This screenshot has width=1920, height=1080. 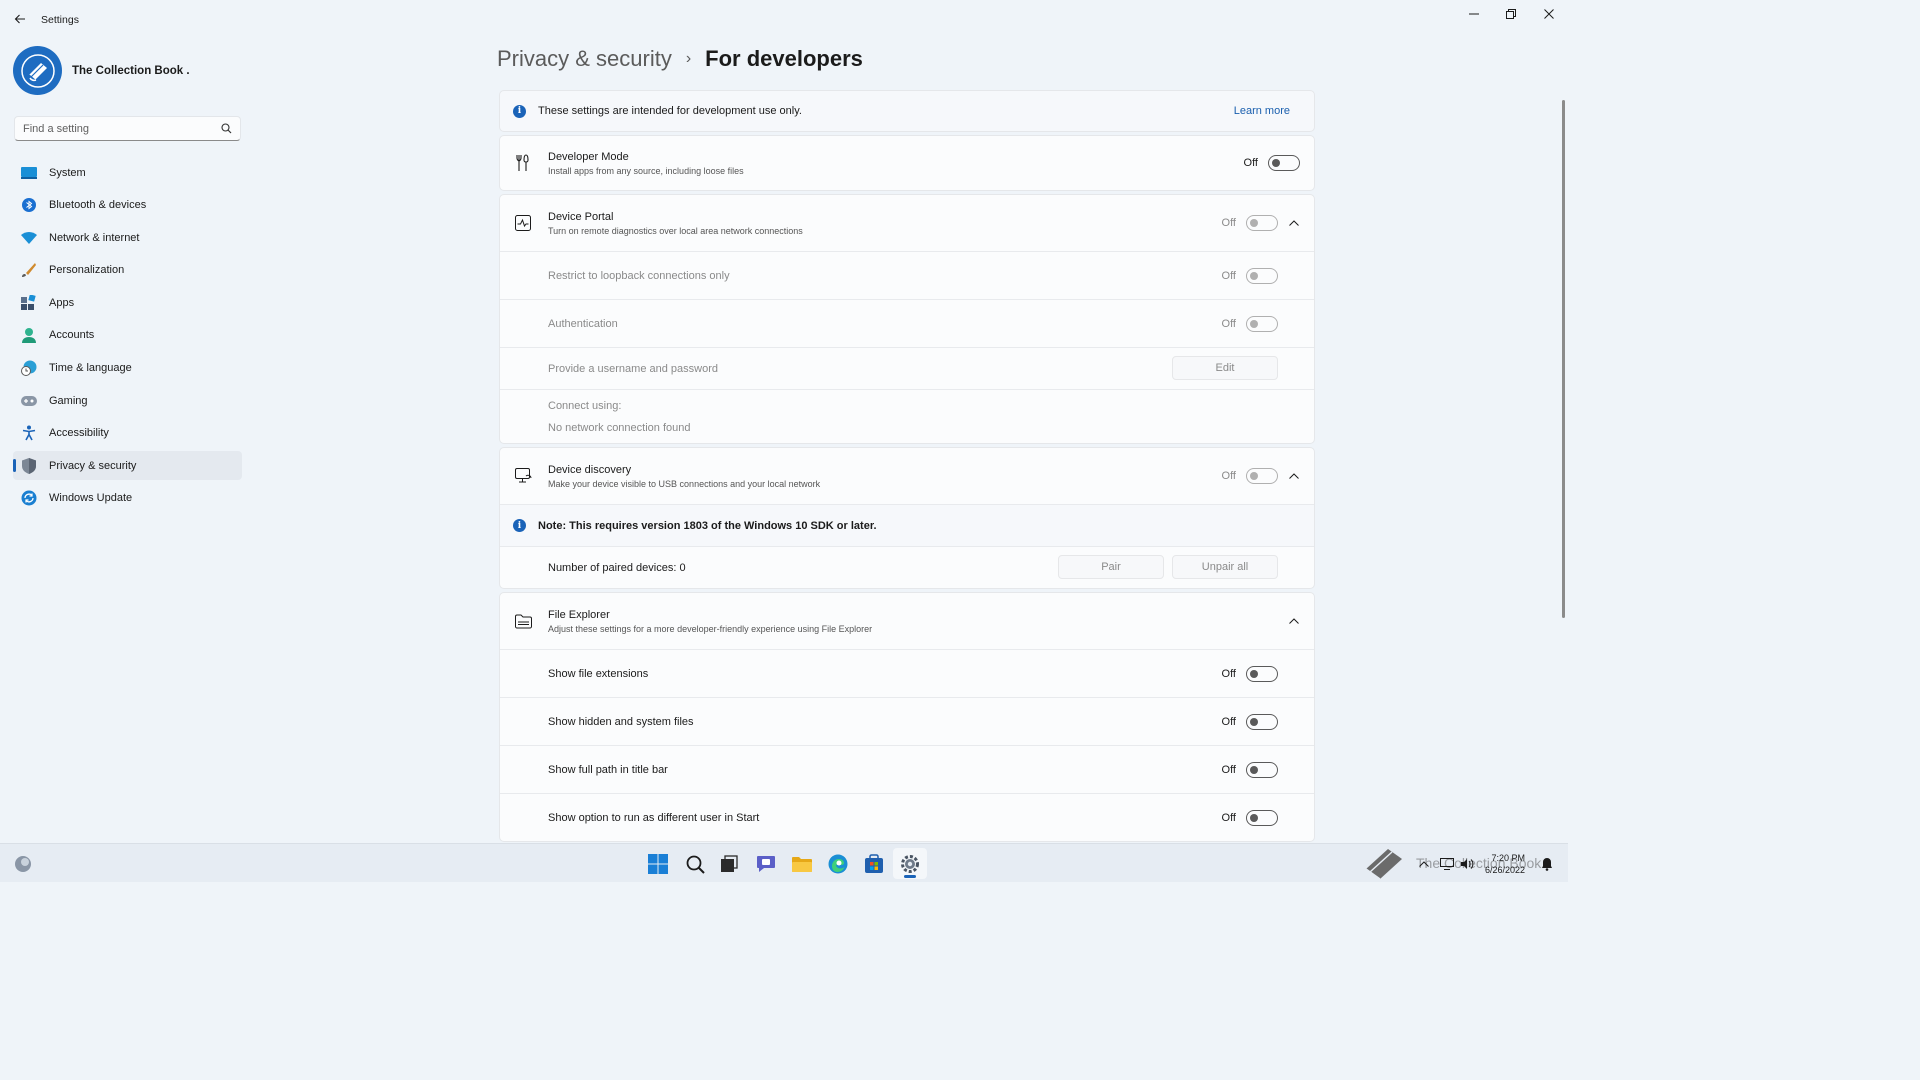 I want to click on volume-icon, so click(x=1467, y=864).